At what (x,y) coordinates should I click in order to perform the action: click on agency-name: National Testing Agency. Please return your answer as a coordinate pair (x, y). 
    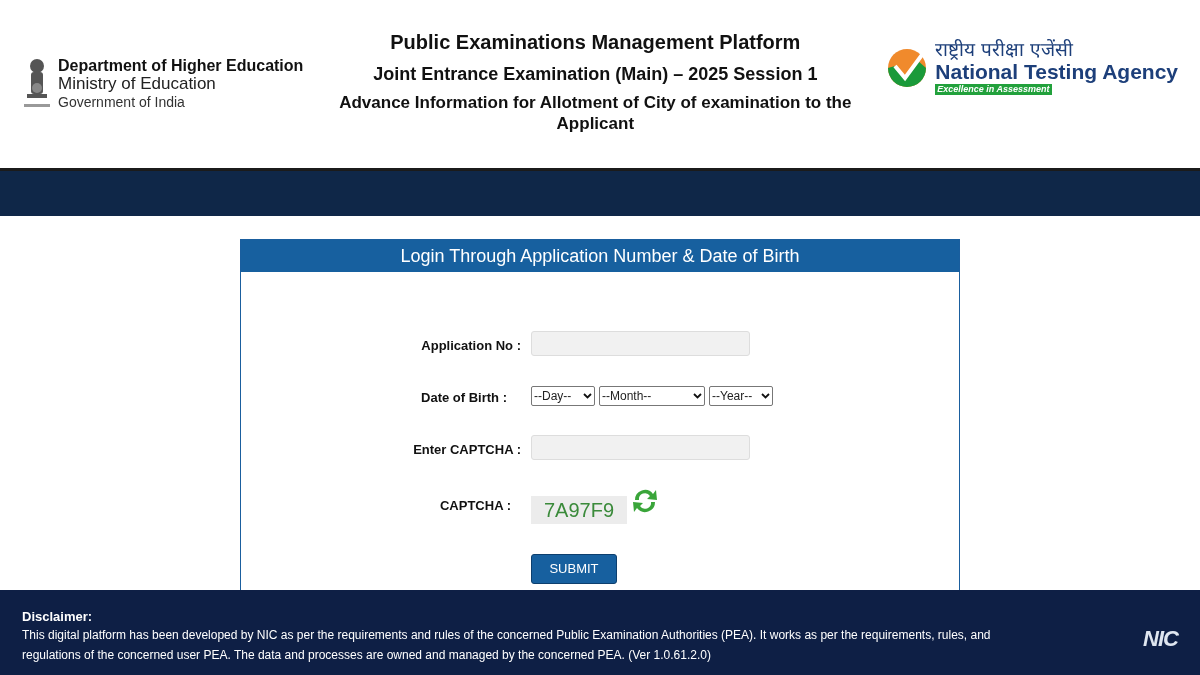
    Looking at the image, I should click on (1056, 72).